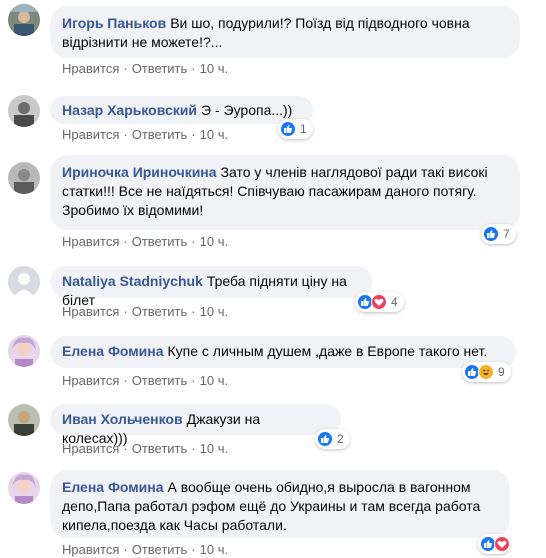  I want to click on haha-reaction-icon, so click(486, 372).